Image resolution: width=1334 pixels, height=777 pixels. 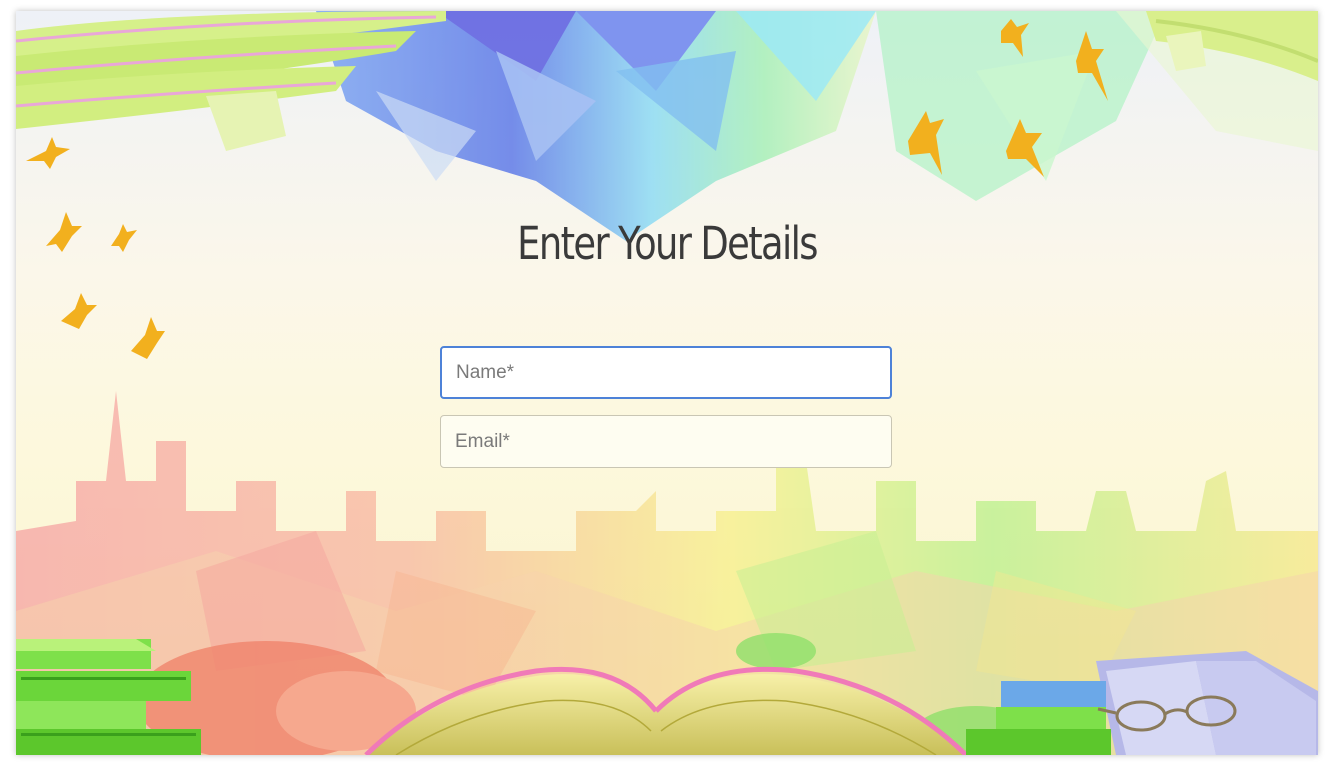 I want to click on email-field, so click(x=666, y=441).